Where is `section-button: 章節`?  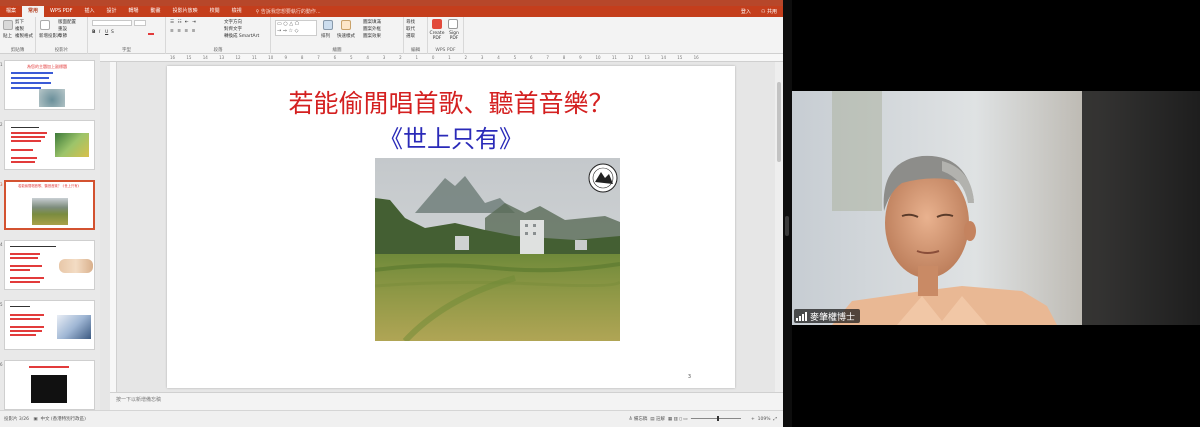
section-button: 章節 is located at coordinates (62, 36).